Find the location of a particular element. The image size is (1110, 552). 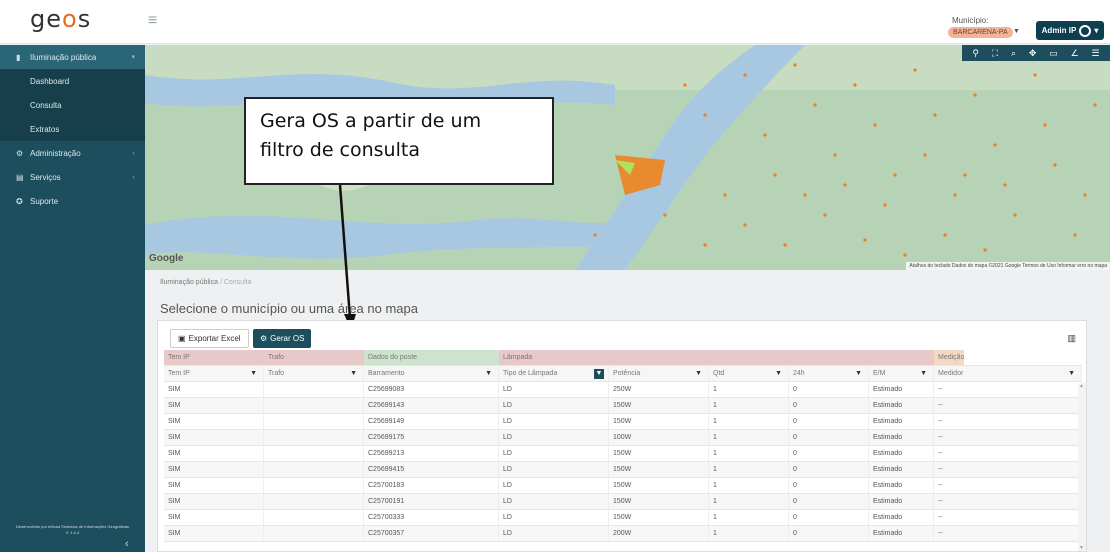

geos-logo: geos is located at coordinates (60, 19).